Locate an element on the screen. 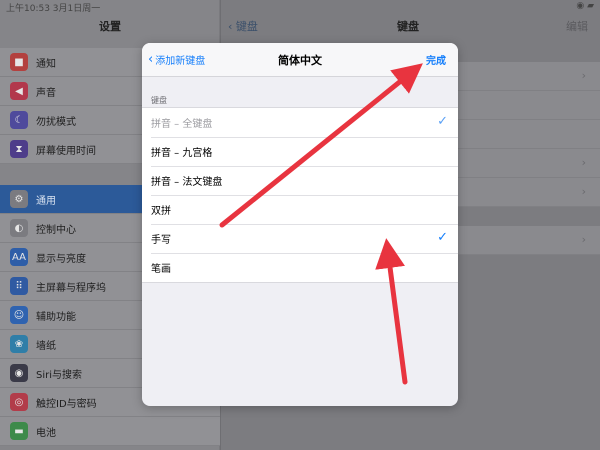 Image resolution: width=600 pixels, height=450 pixels. keyboard-layout-row: 双拼 is located at coordinates (300, 209).